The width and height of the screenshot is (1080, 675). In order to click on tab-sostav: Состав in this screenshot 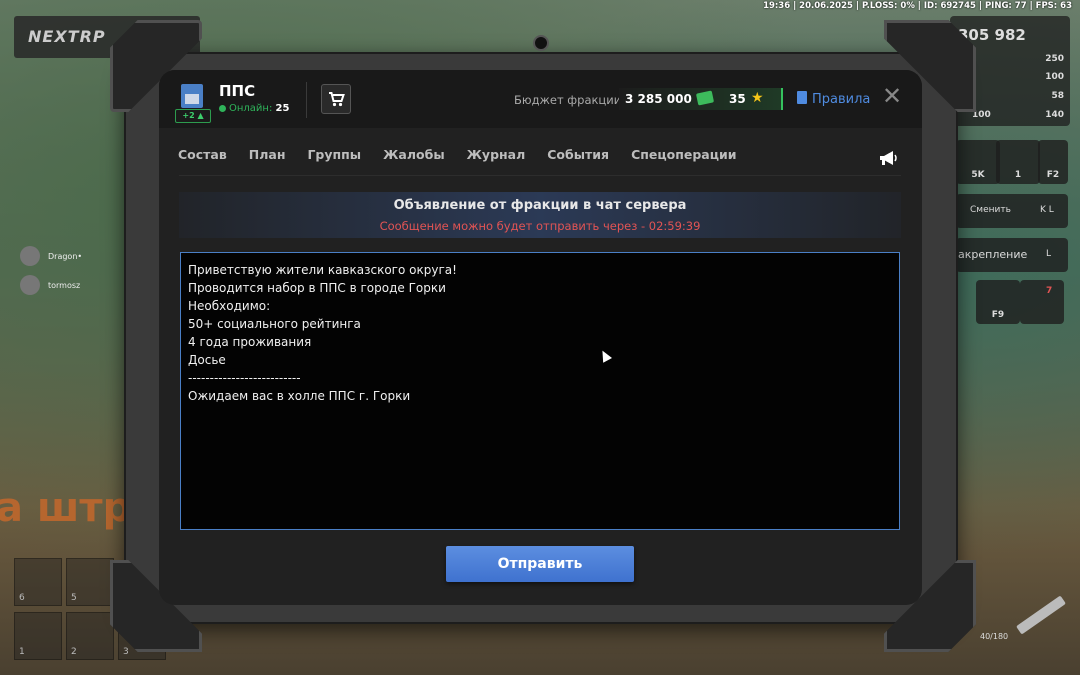, I will do `click(202, 154)`.